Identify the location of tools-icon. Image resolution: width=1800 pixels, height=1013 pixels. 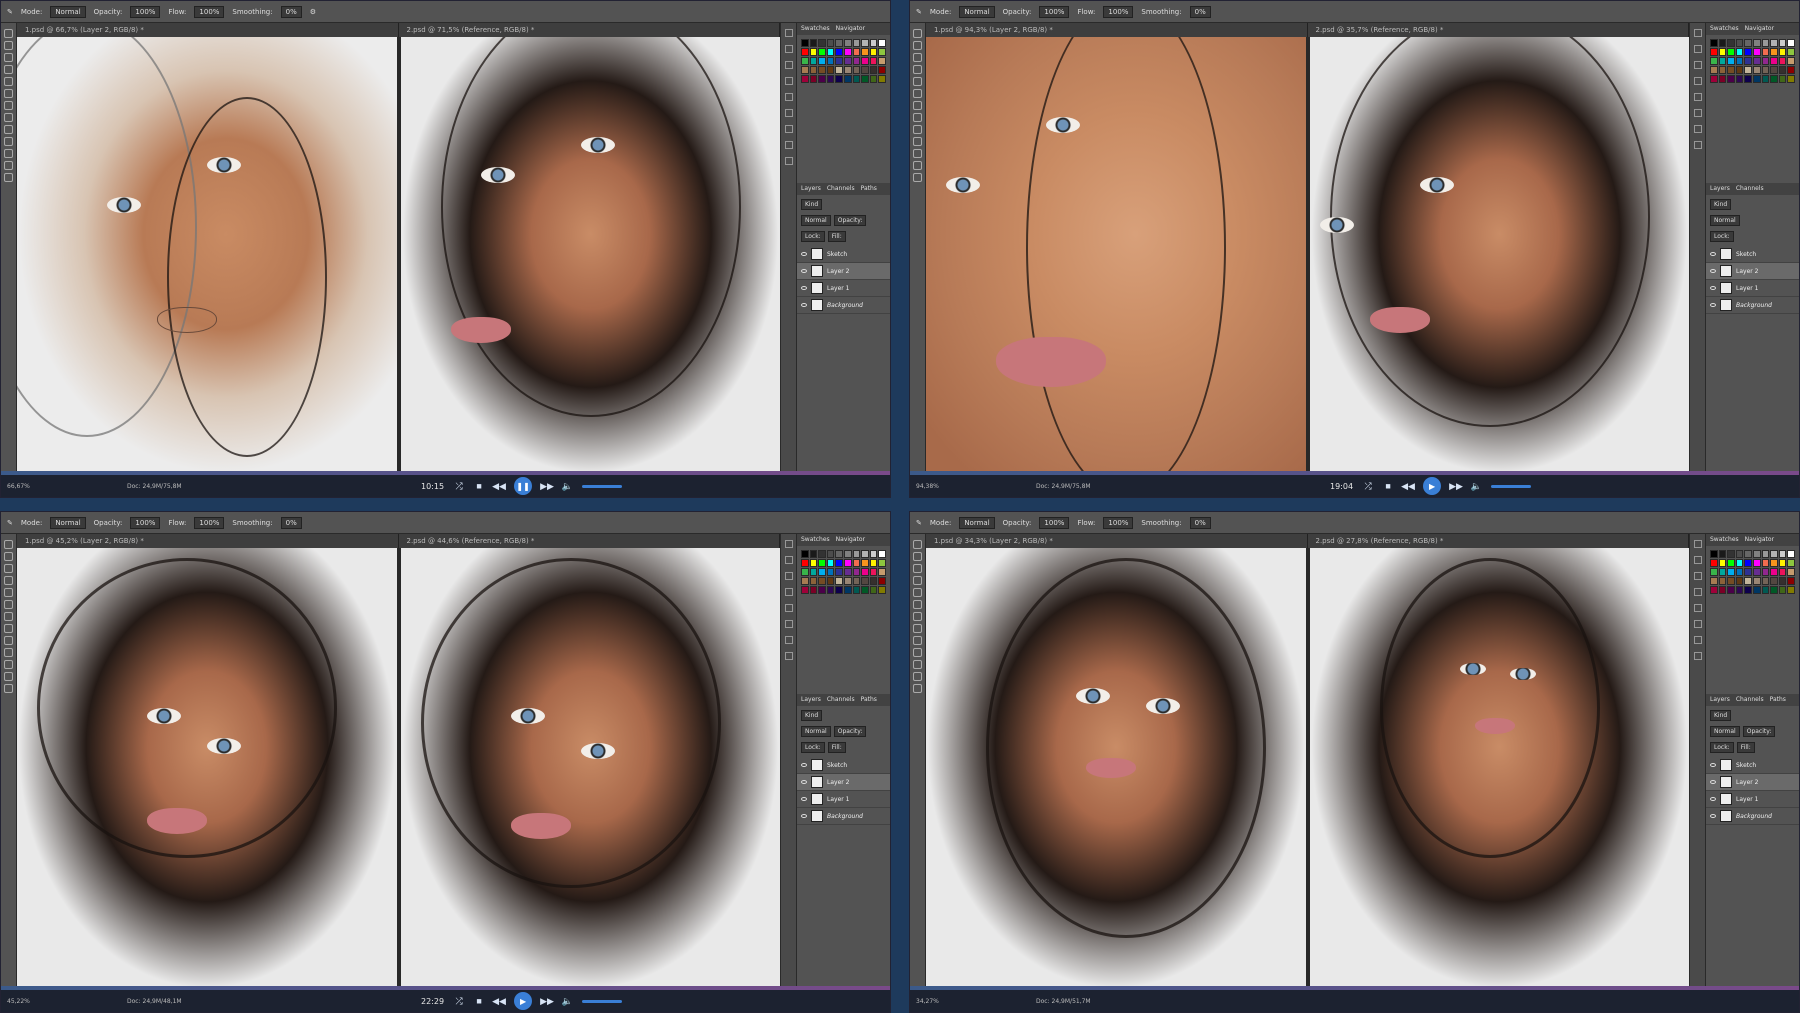
(788, 656).